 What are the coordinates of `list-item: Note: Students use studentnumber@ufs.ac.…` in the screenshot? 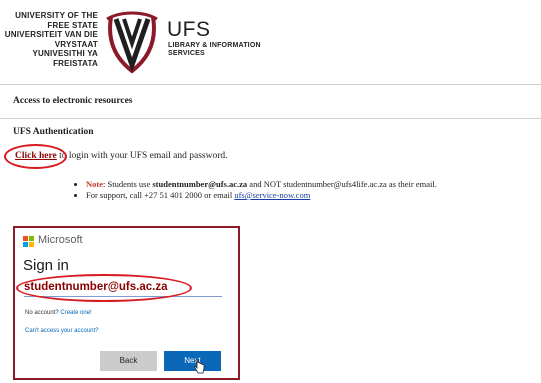 It's located at (261, 184).